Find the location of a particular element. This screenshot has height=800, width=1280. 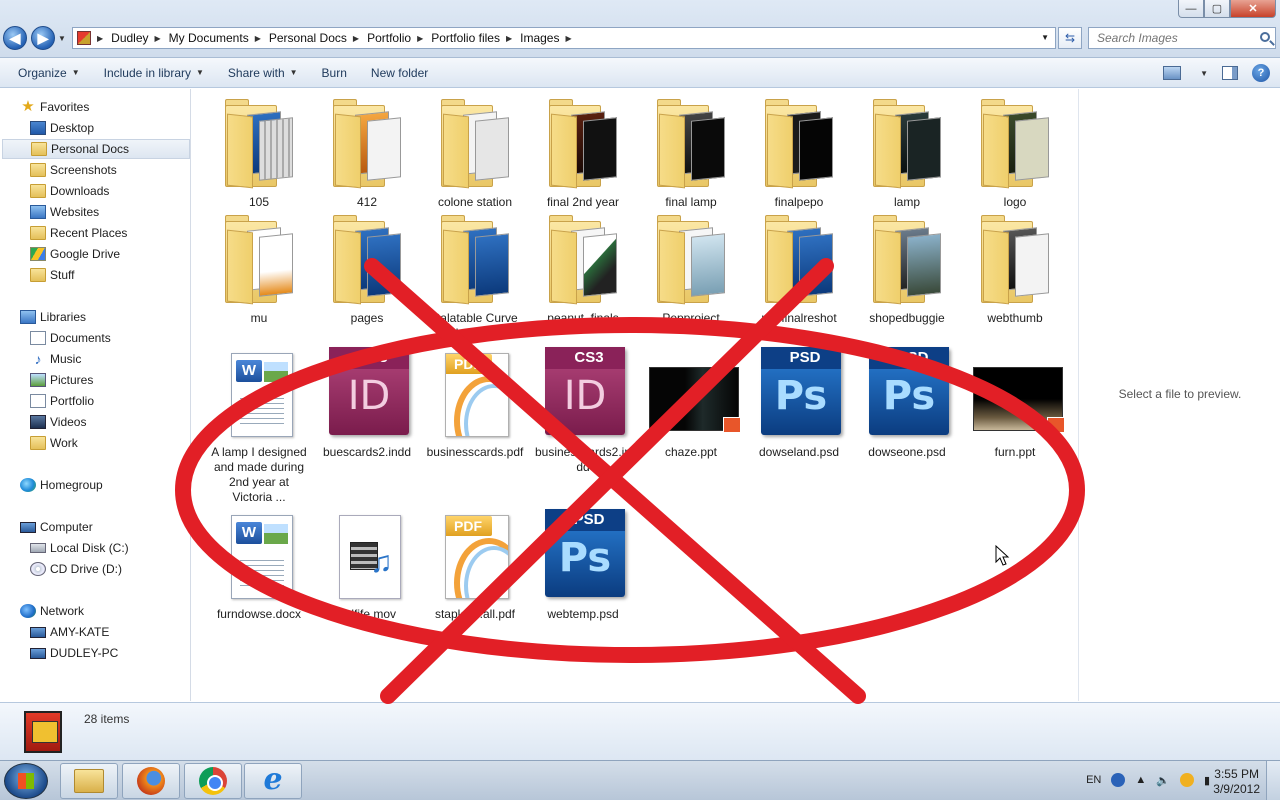

share-with-menu: Share with ▼ is located at coordinates (263, 73).